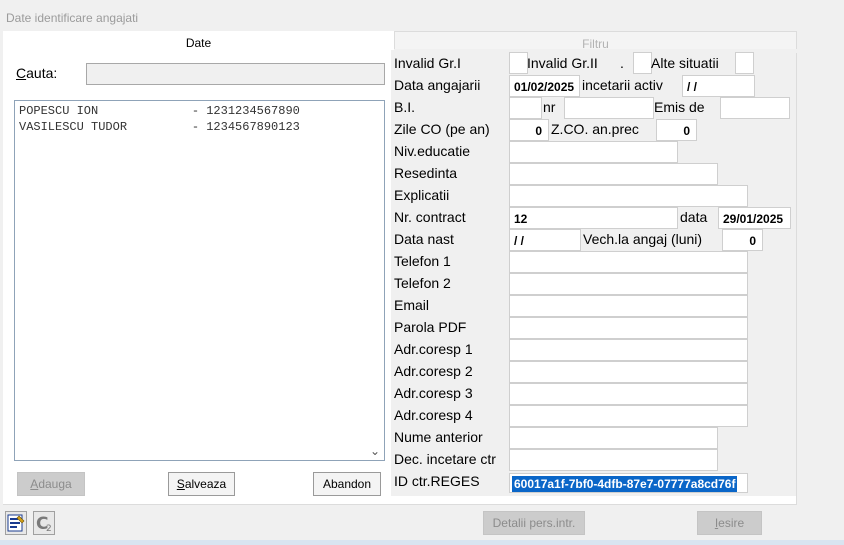 Image resolution: width=844 pixels, height=545 pixels. I want to click on telefon2-label: Telefon 2, so click(422, 283).